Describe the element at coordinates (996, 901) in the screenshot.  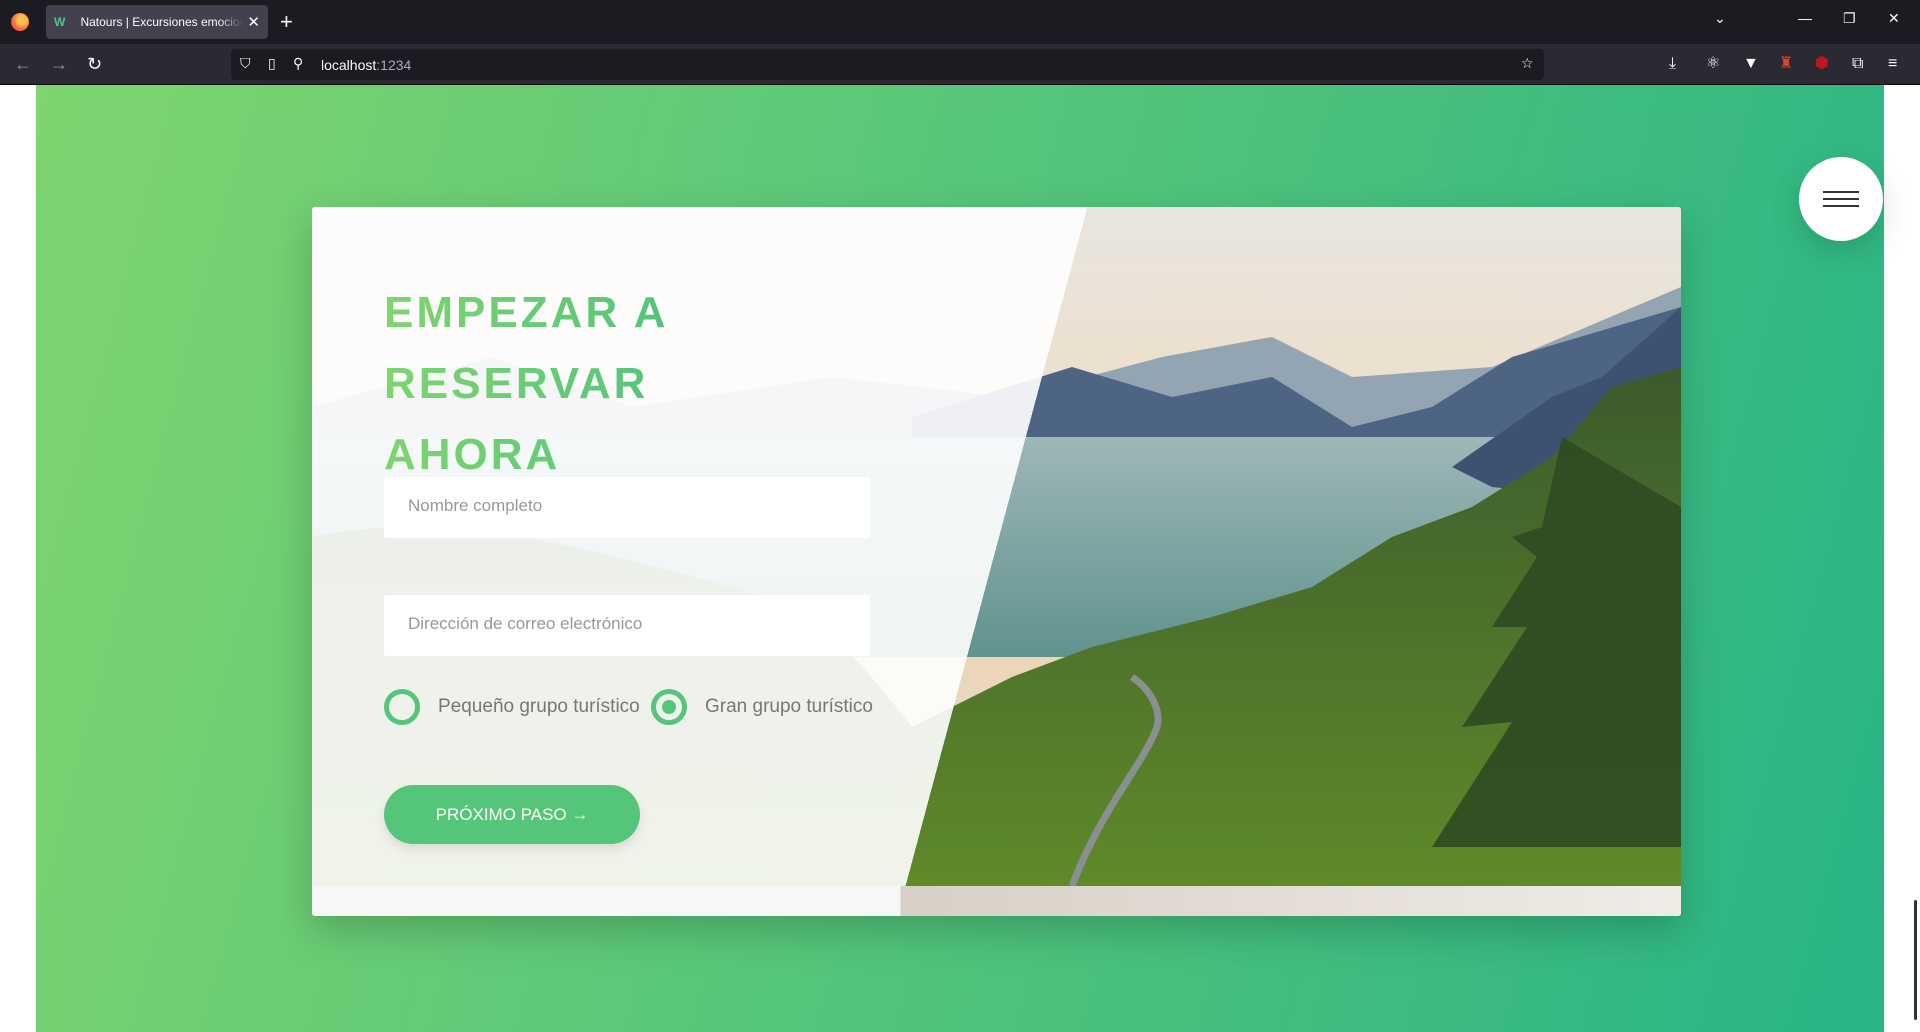
I see `card-bottom-strip` at that location.